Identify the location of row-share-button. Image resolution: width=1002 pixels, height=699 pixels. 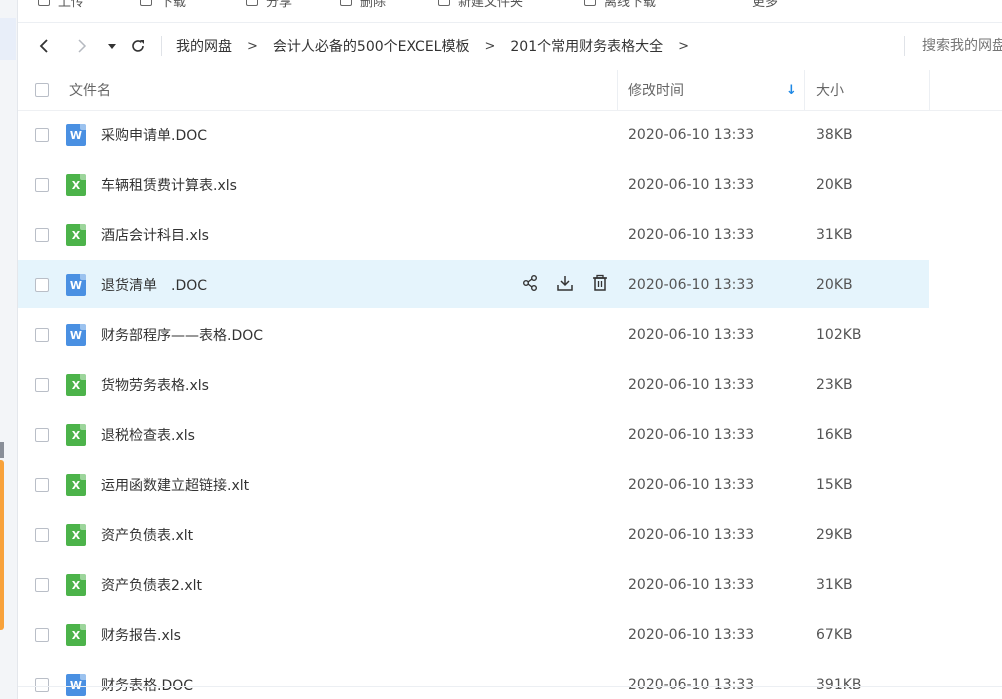
(530, 285).